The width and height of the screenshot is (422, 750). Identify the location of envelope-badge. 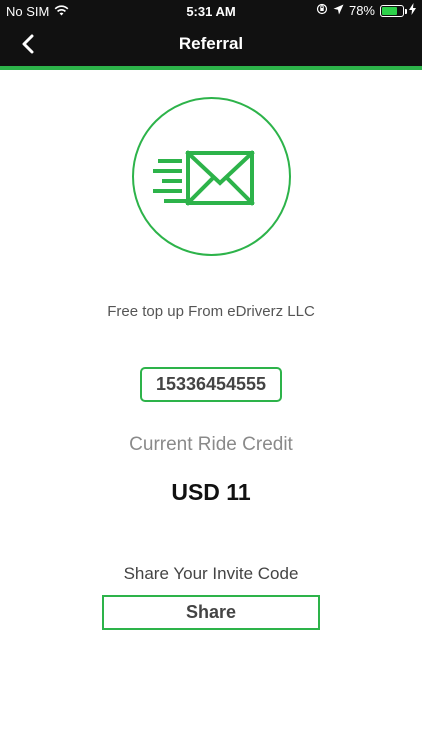
(211, 176).